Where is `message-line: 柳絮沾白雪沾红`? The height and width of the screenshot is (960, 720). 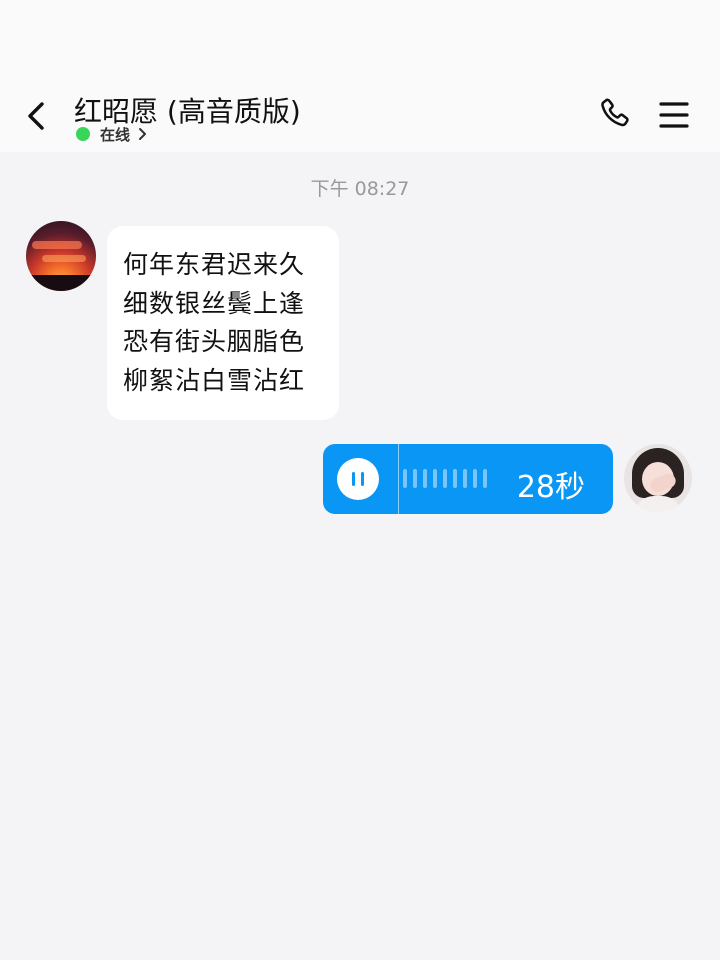 message-line: 柳絮沾白雪沾红 is located at coordinates (214, 380).